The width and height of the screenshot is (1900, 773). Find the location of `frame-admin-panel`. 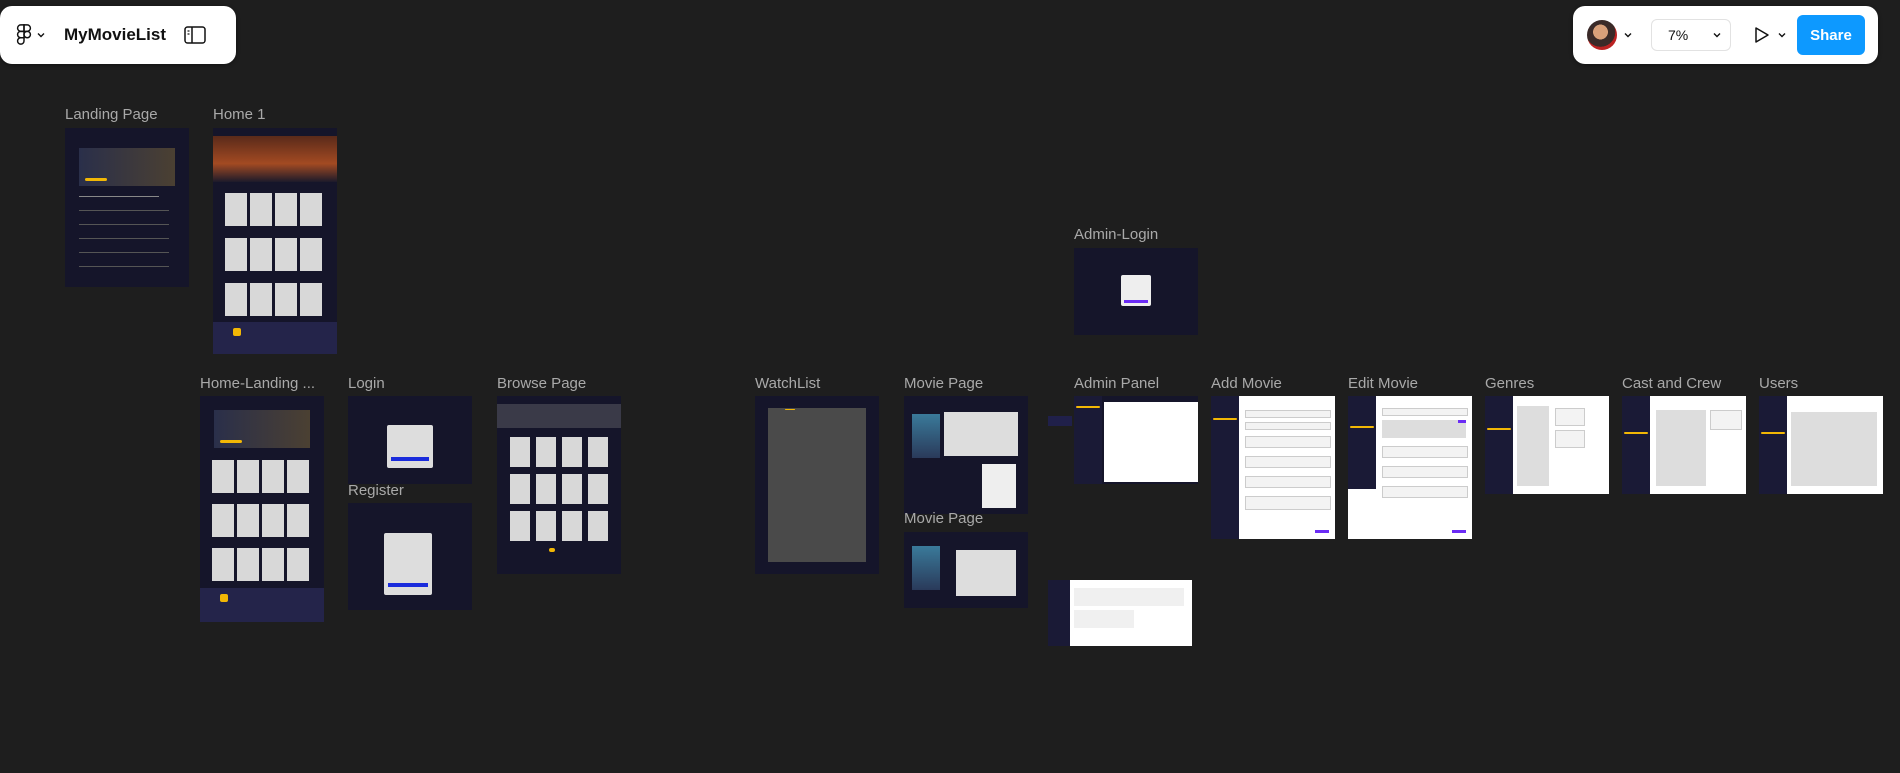

frame-admin-panel is located at coordinates (1136, 440).